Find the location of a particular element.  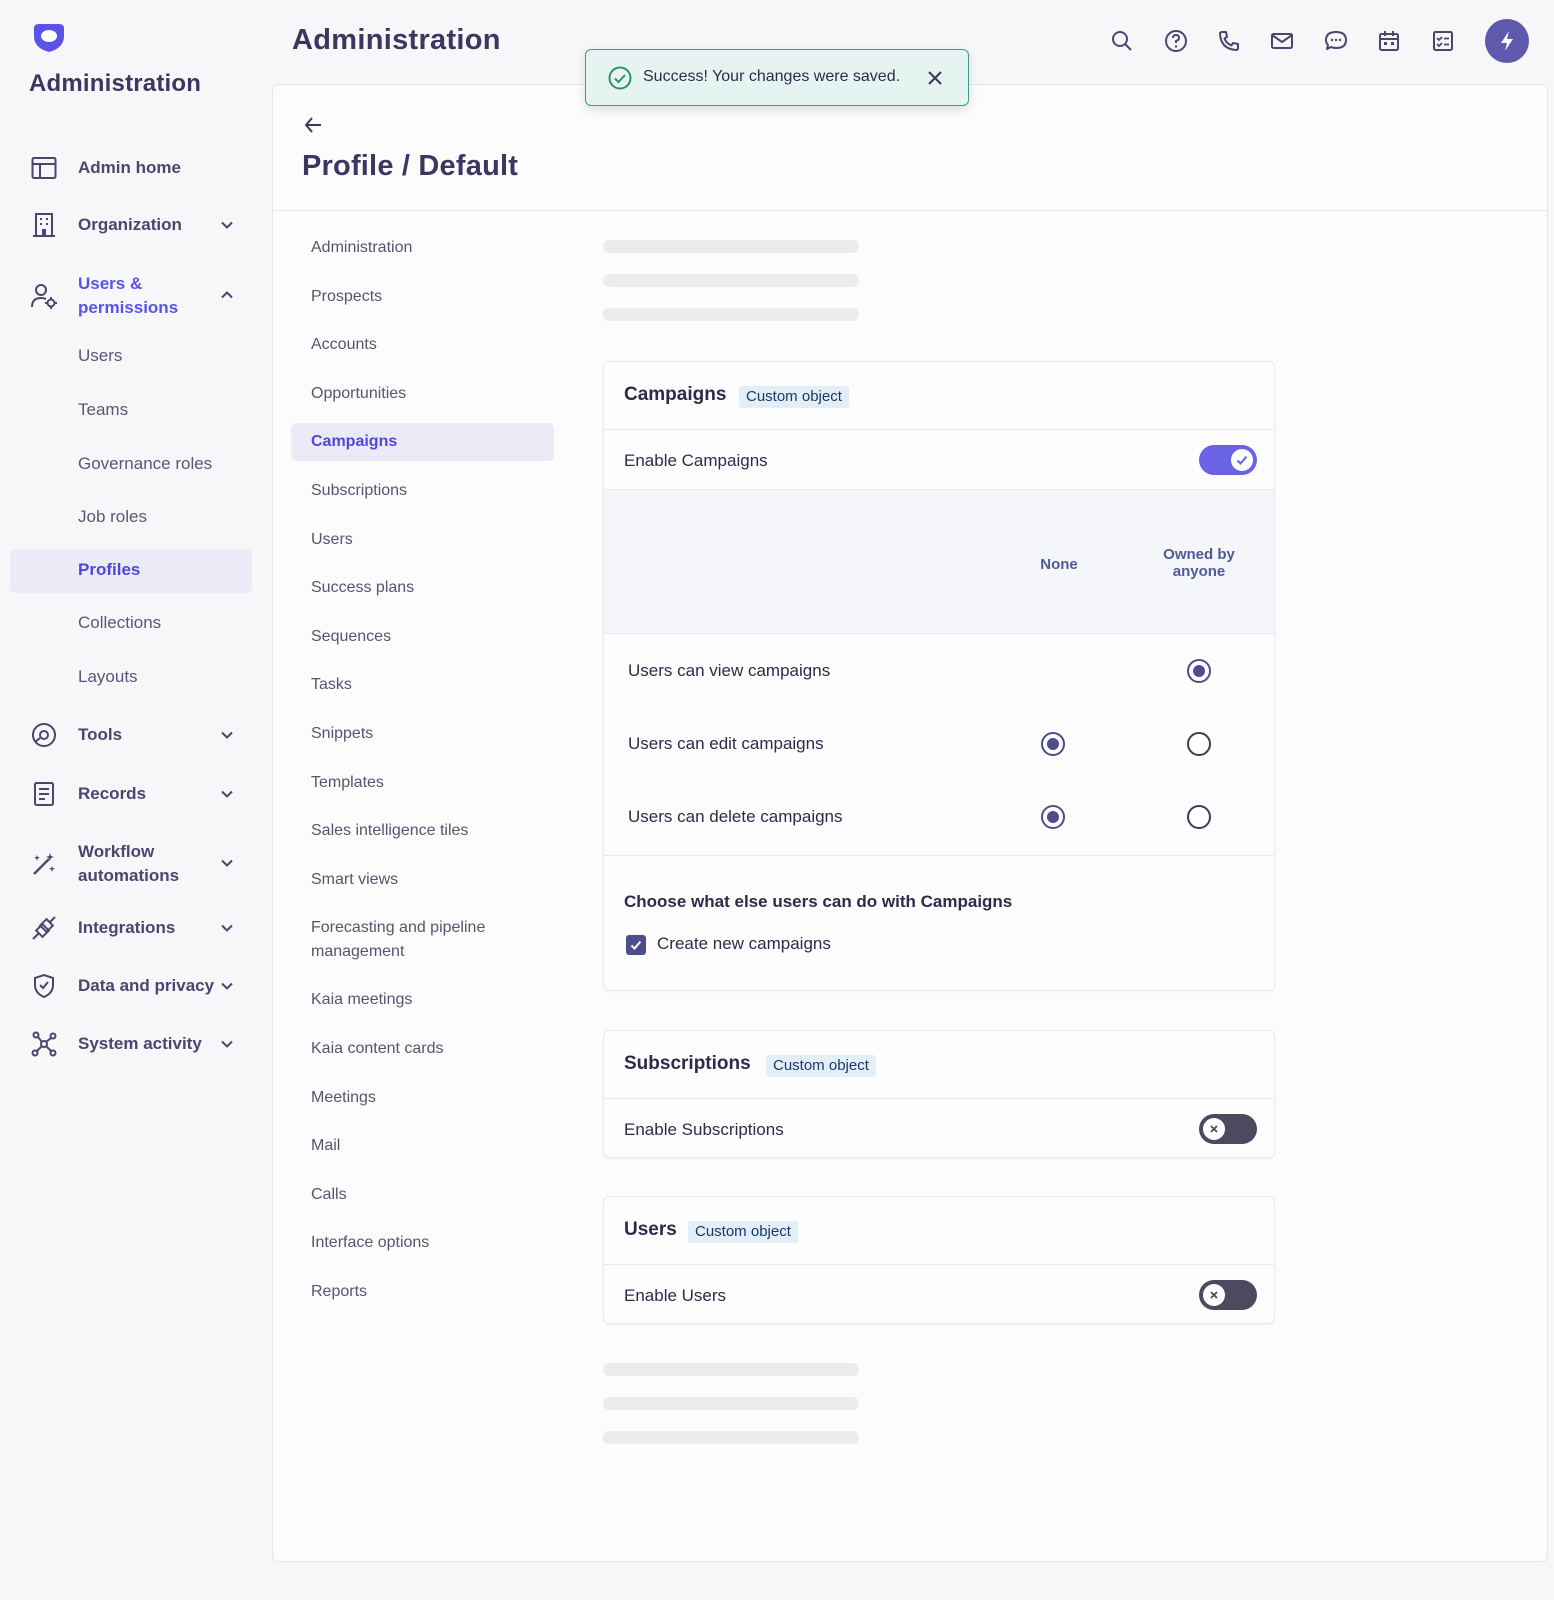

section-nav-item-forecasting-and-pipeline-management: Forecasting and pipeline management is located at coordinates (422, 939).